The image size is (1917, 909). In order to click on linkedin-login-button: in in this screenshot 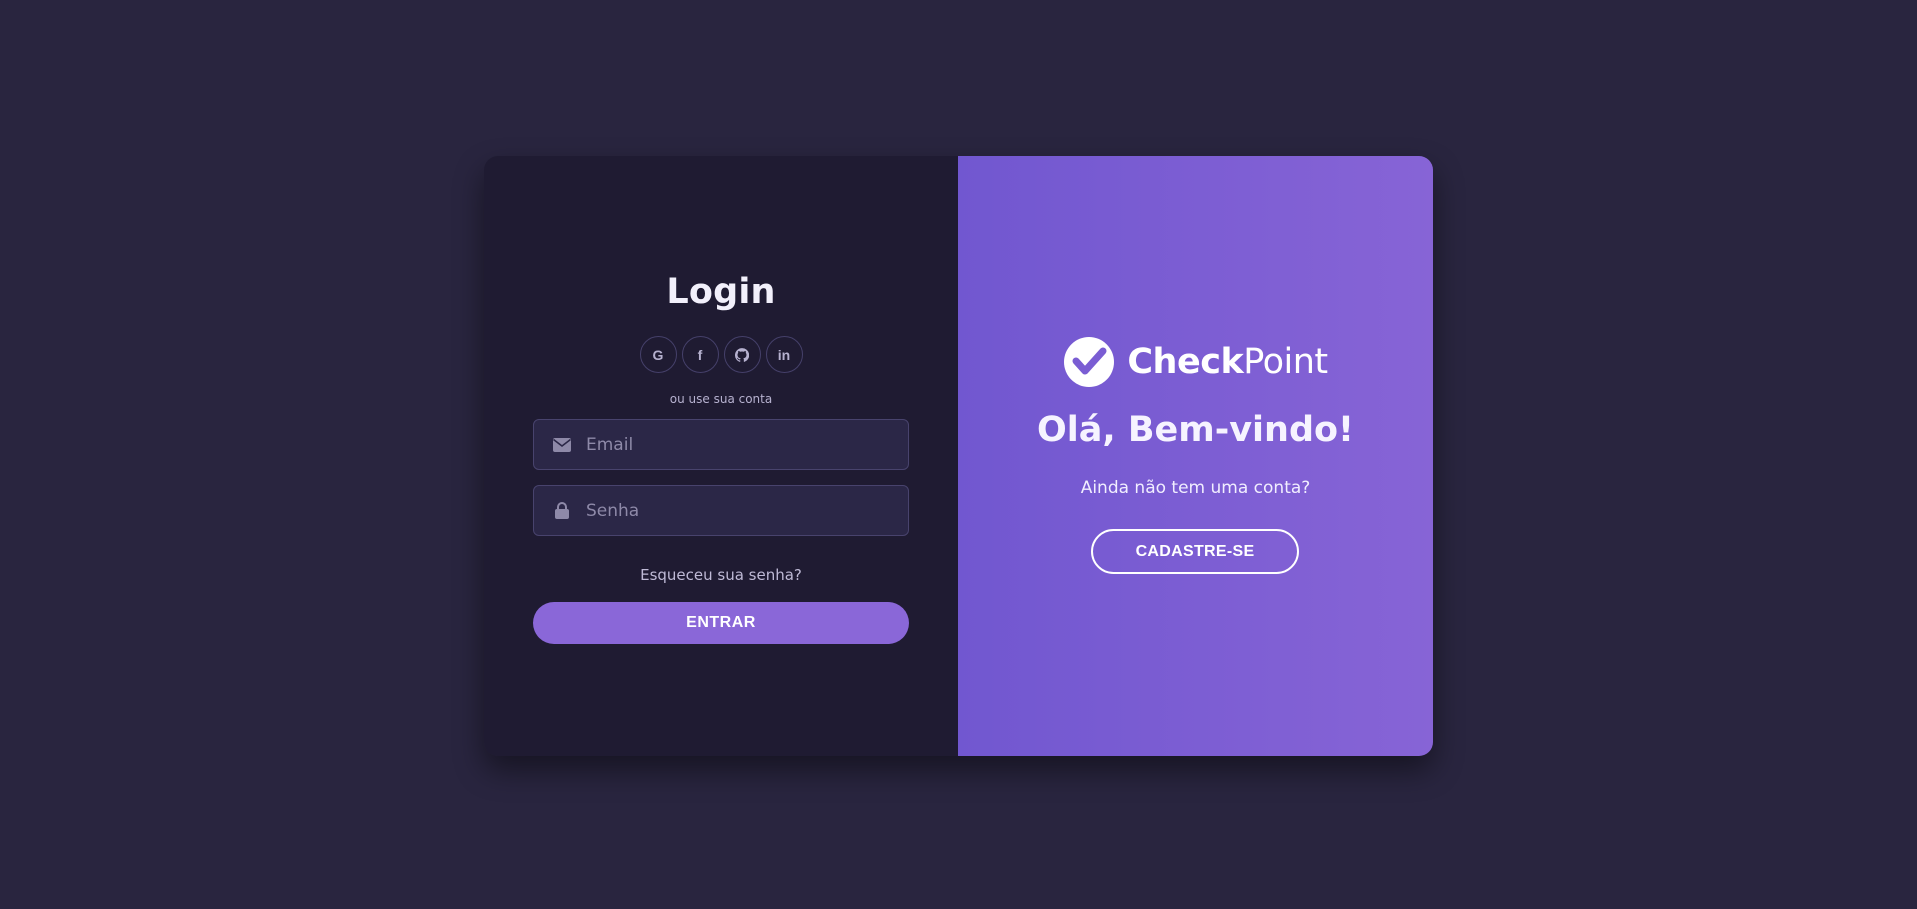, I will do `click(784, 354)`.